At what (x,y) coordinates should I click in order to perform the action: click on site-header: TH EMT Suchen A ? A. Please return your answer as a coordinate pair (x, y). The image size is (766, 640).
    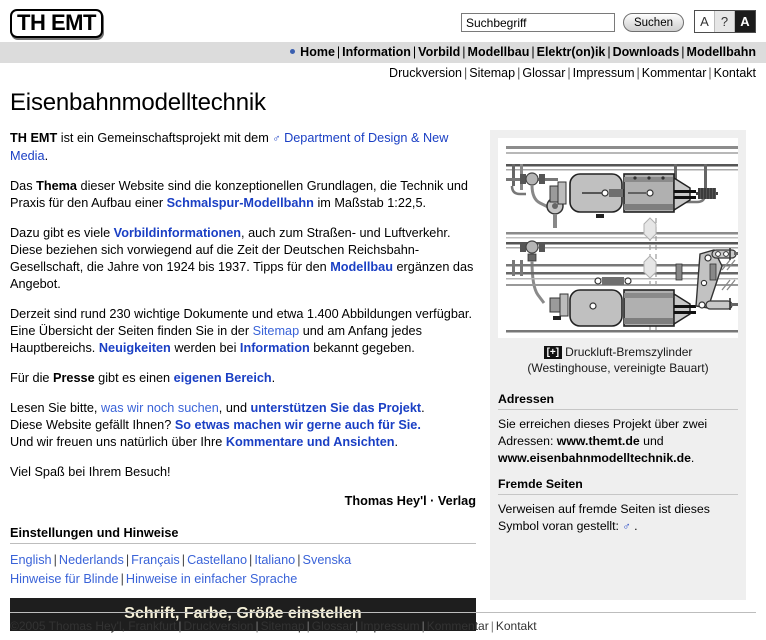
    Looking at the image, I should click on (383, 21).